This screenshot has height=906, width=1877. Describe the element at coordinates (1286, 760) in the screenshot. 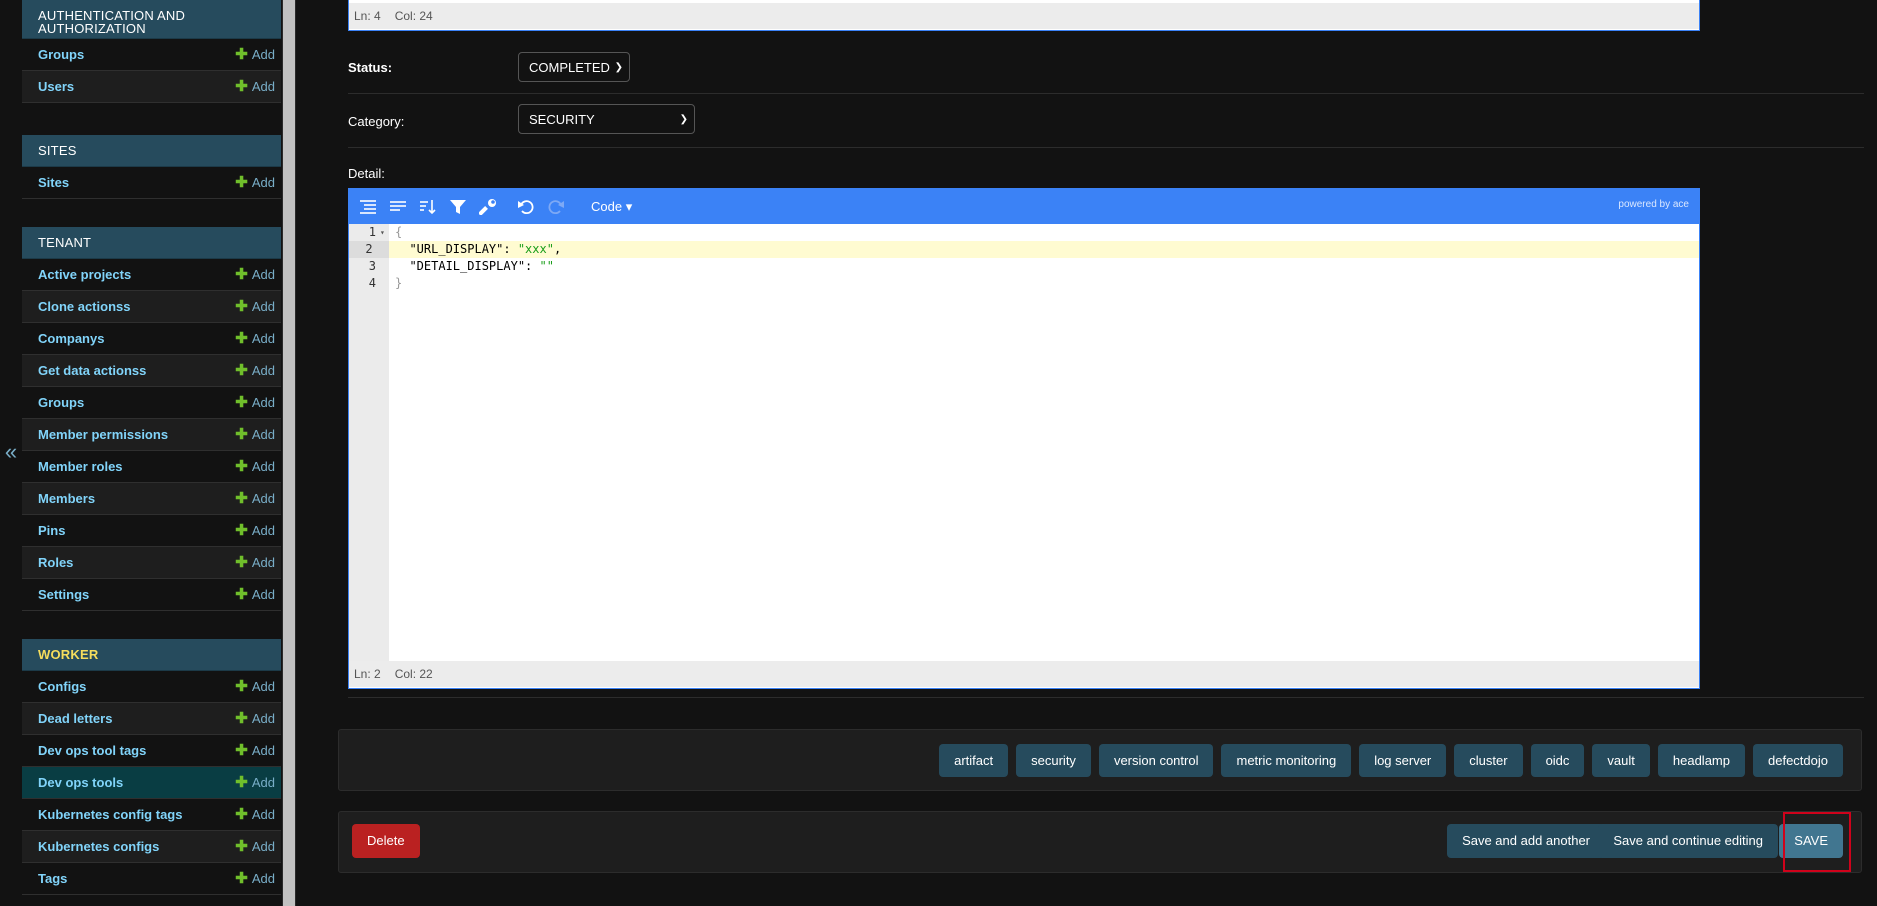

I see `tag-button-metric-monitoring: metric monitoring` at that location.